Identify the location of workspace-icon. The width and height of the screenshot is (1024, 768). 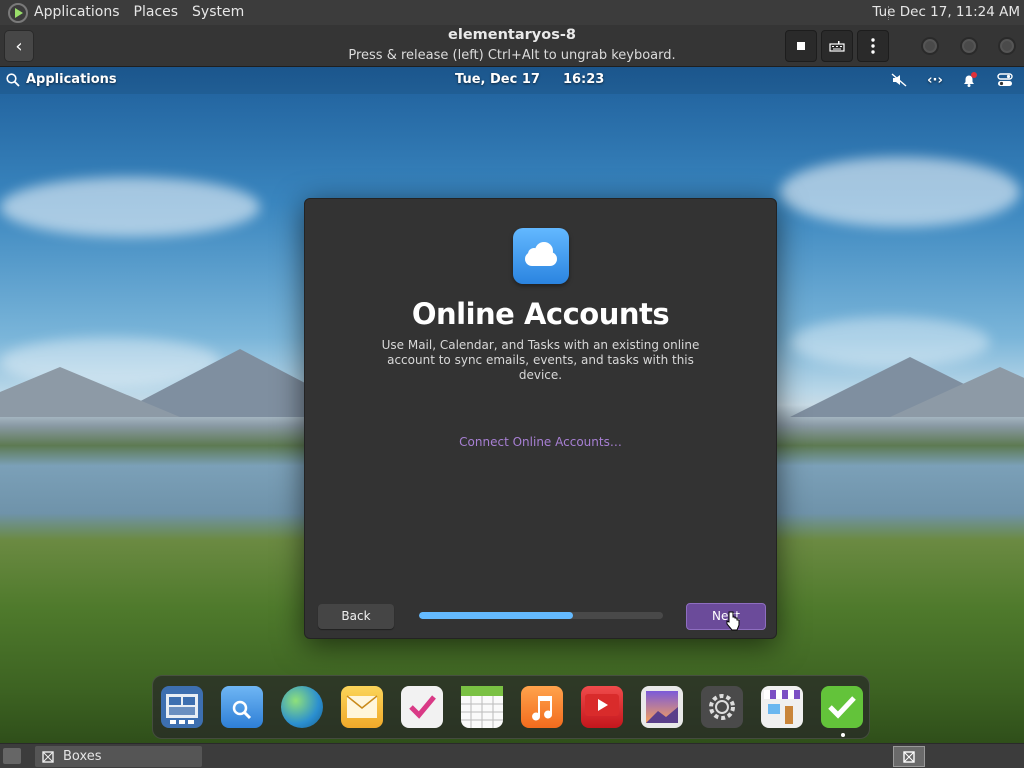
(909, 756).